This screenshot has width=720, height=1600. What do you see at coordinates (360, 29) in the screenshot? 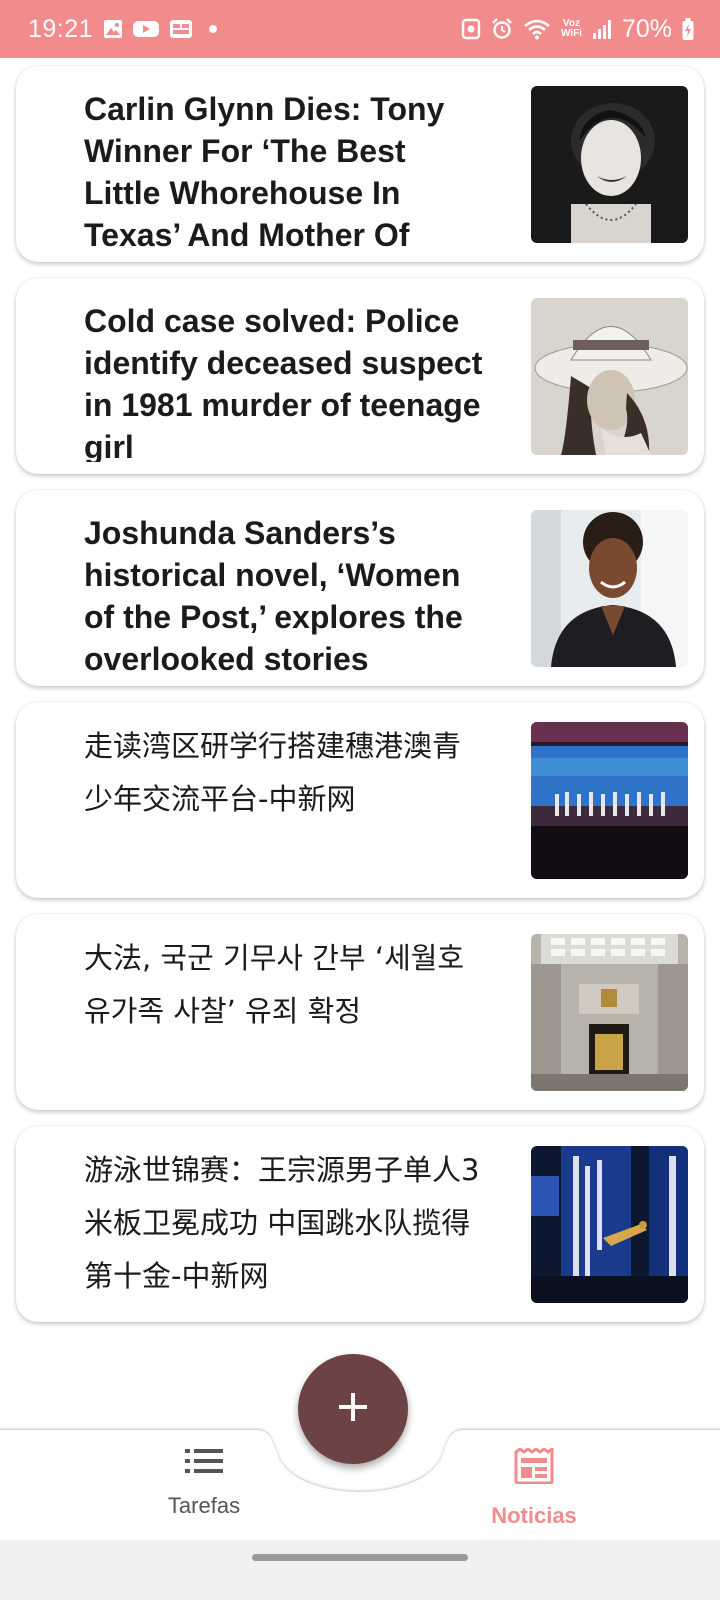
I see `status-bar: 19:21 Voz WiFi 70%` at bounding box center [360, 29].